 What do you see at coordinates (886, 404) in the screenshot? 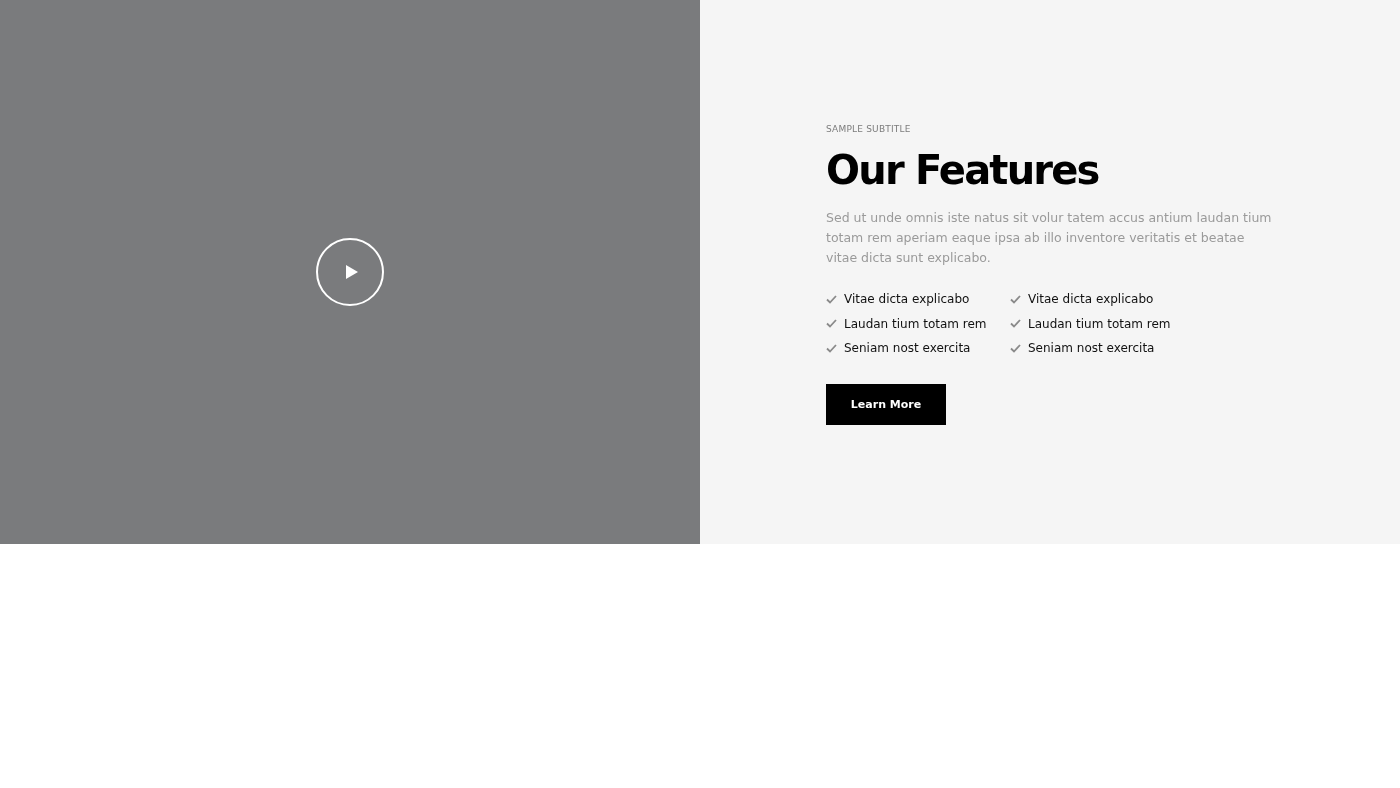
I see `learn-more-button: Learn More` at bounding box center [886, 404].